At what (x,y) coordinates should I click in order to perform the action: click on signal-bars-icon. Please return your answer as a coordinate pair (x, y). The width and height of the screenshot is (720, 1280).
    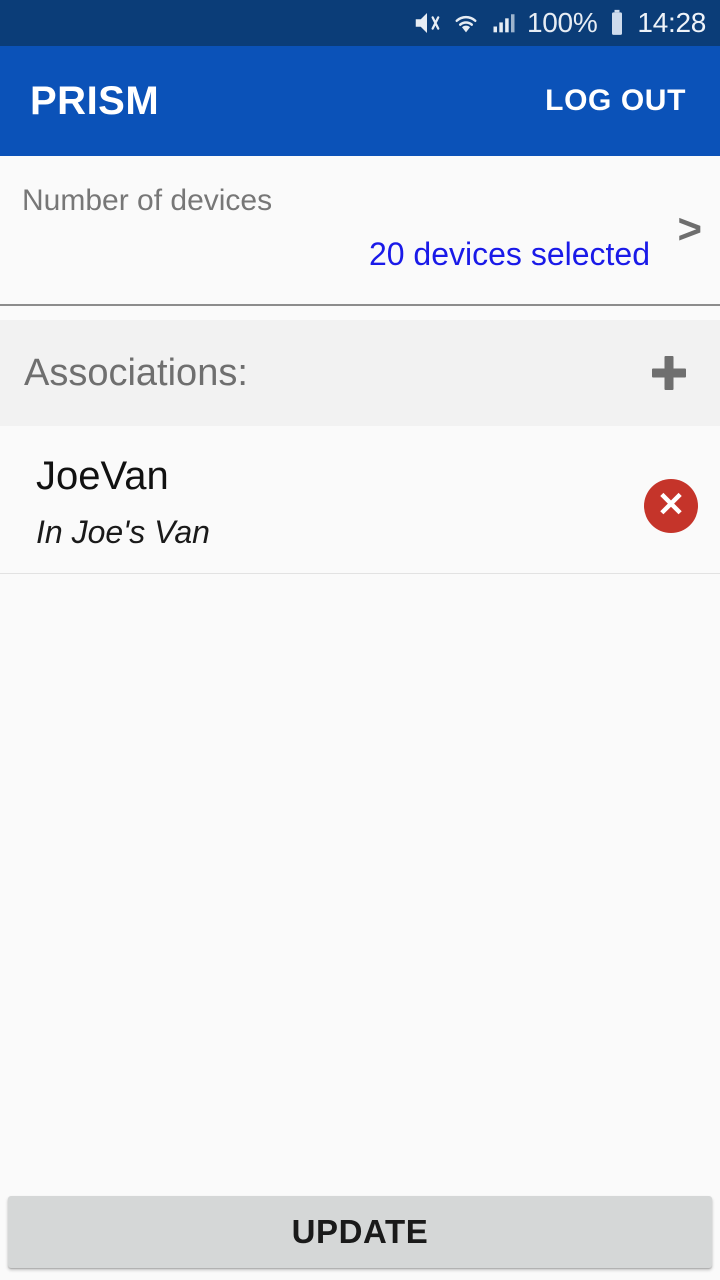
    Looking at the image, I should click on (504, 23).